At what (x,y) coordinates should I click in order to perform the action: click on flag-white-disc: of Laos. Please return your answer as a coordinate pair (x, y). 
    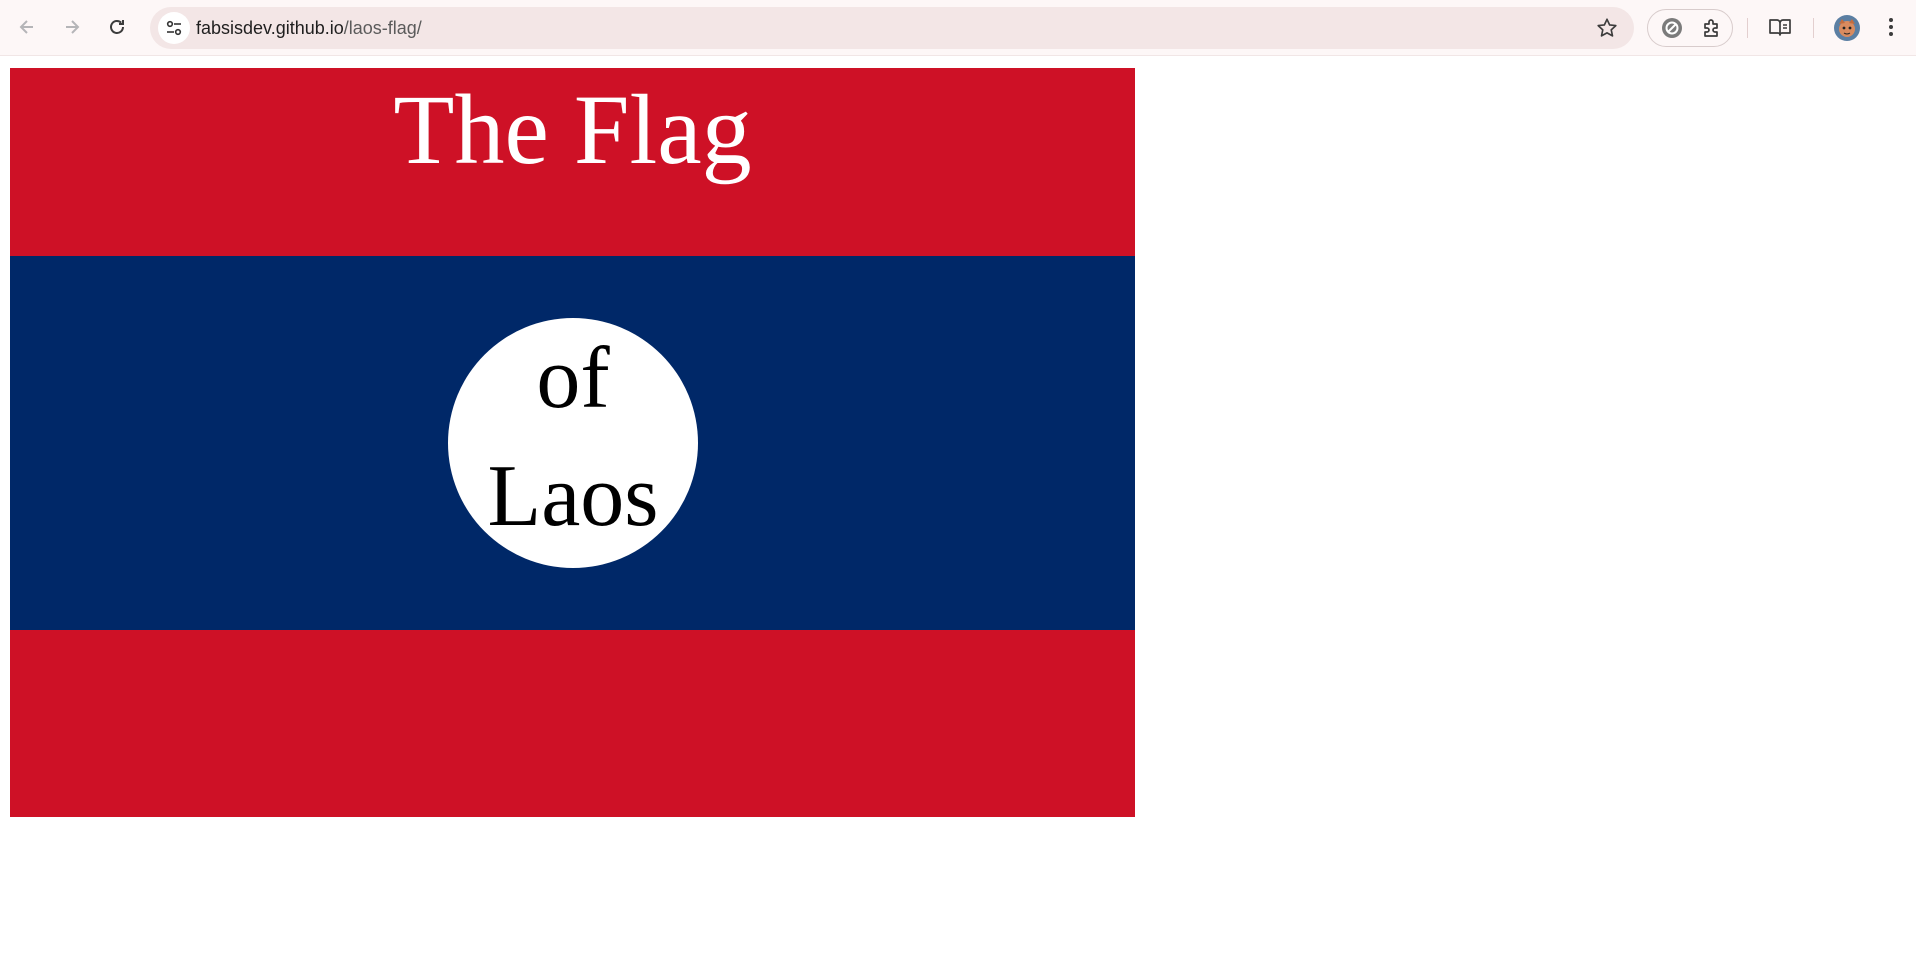
    Looking at the image, I should click on (573, 443).